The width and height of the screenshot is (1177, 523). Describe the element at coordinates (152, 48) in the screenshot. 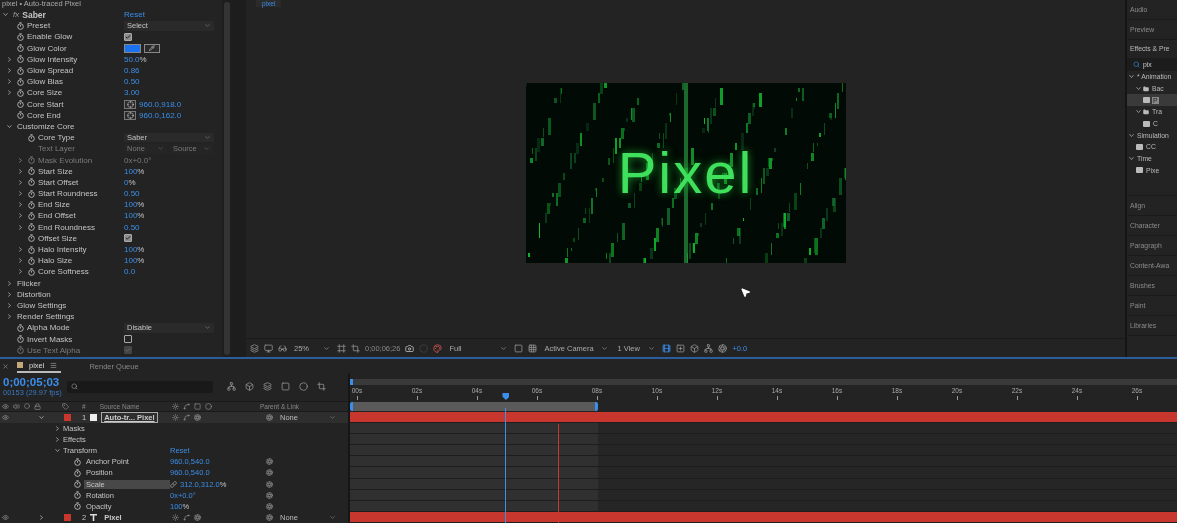

I see `eyedropper-button` at that location.